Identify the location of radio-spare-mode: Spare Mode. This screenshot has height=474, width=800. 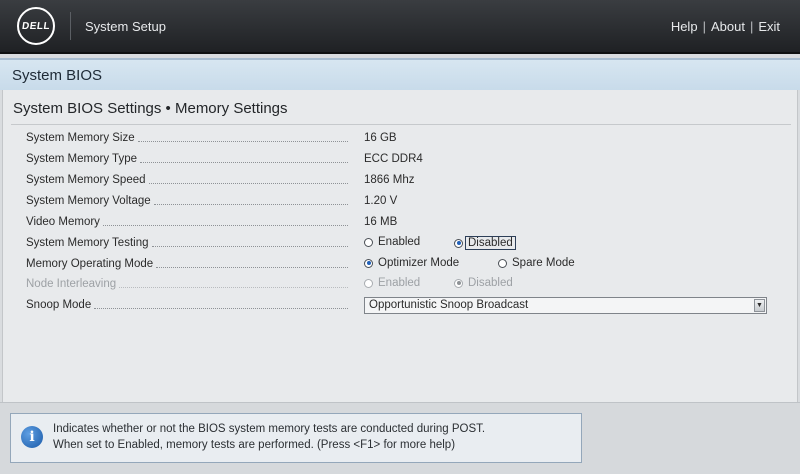
(536, 263).